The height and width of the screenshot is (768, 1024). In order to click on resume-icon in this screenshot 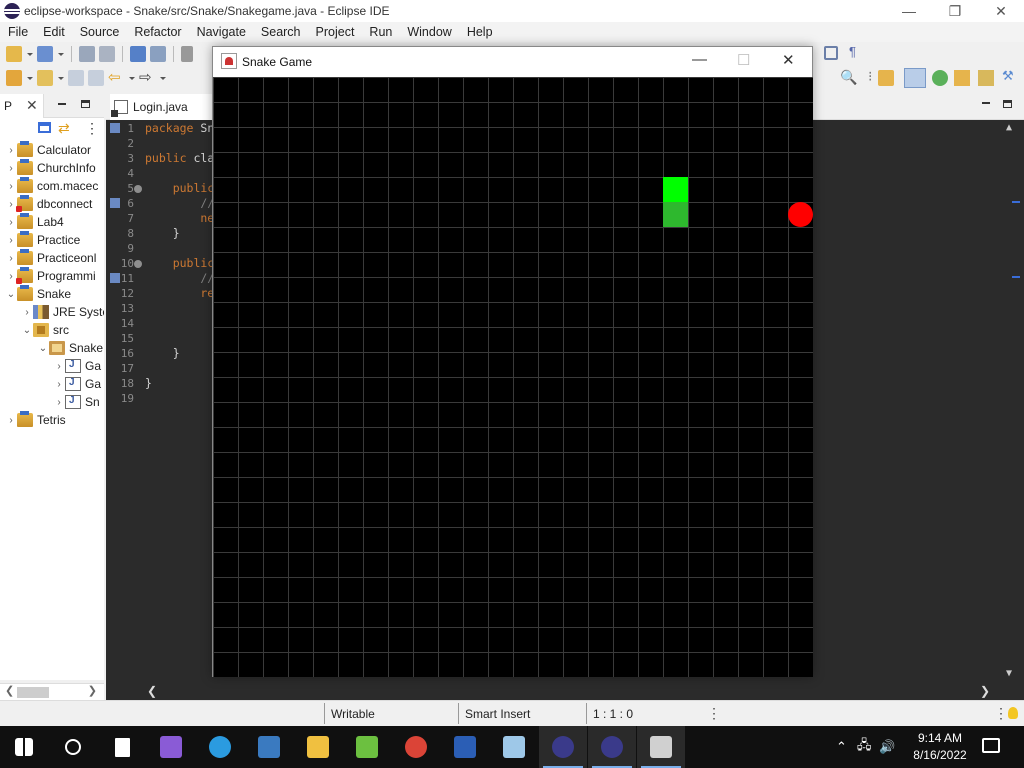, I will do `click(187, 54)`.